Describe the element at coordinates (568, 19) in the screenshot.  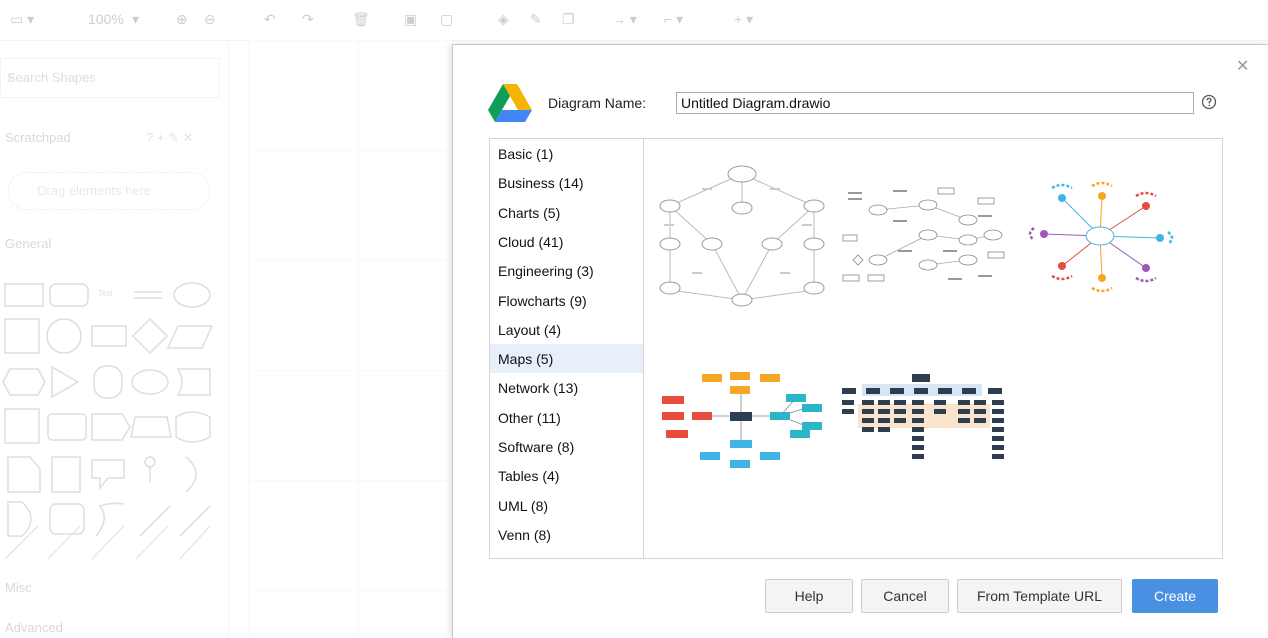
I see `shadow-icon: ❐` at that location.